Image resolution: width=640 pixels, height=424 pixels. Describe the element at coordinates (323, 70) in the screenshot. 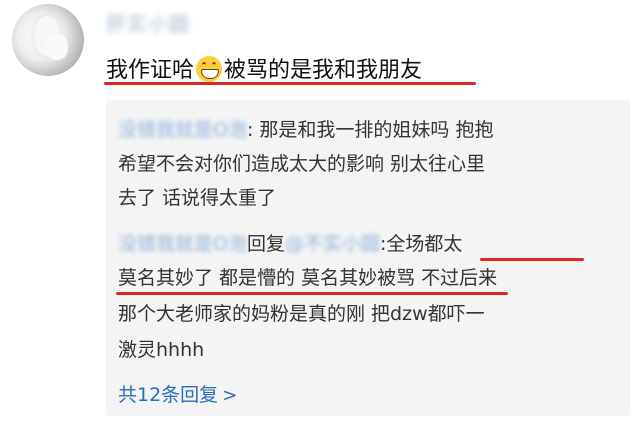

I see `comment-part2: 被骂的是我和我朋友` at that location.